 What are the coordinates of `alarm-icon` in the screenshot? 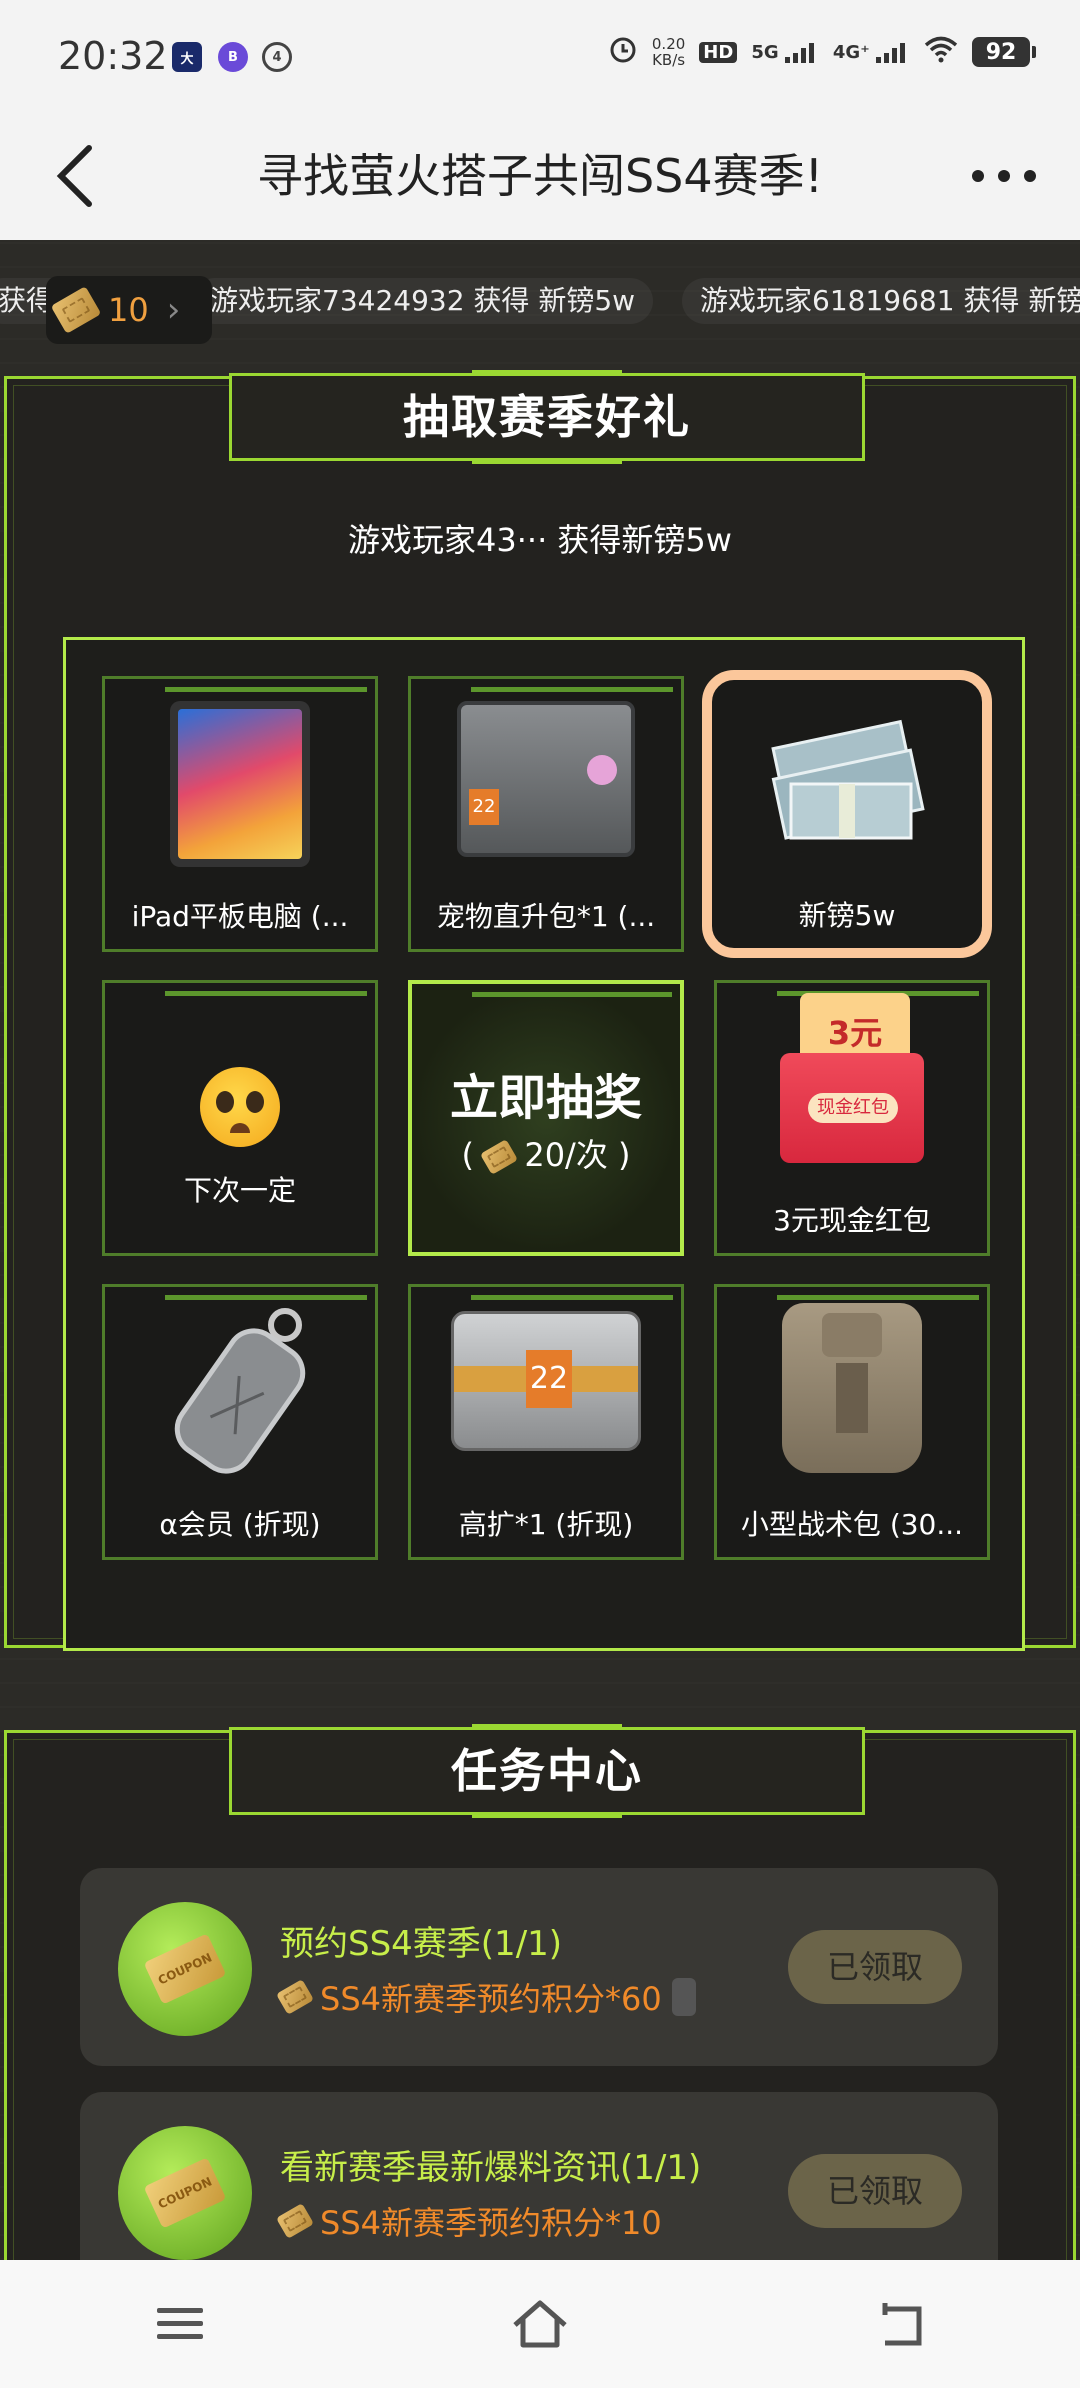 It's located at (623, 52).